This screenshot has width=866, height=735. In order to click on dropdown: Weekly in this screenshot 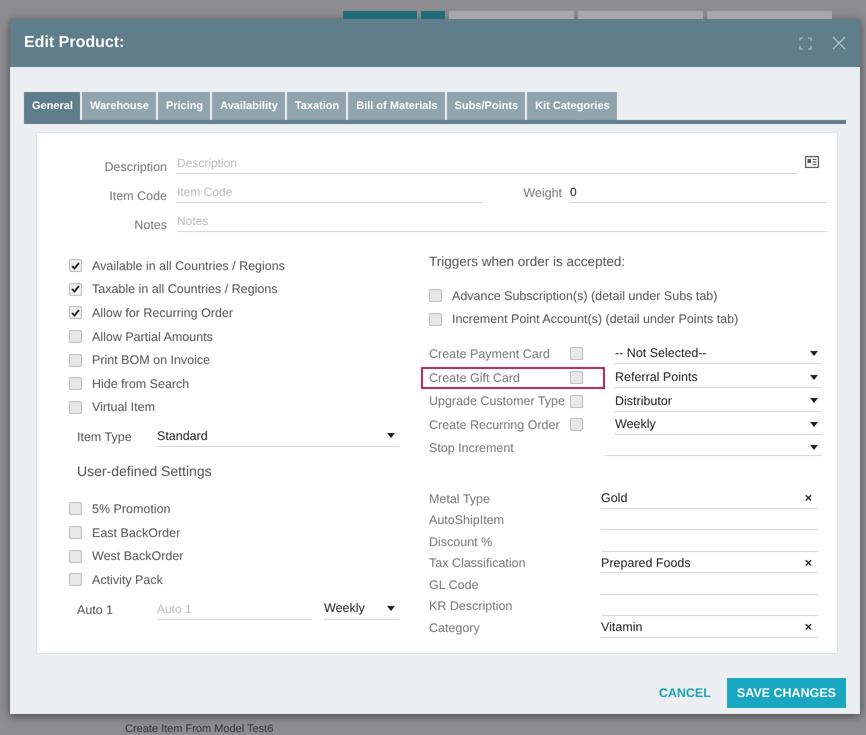, I will do `click(718, 425)`.